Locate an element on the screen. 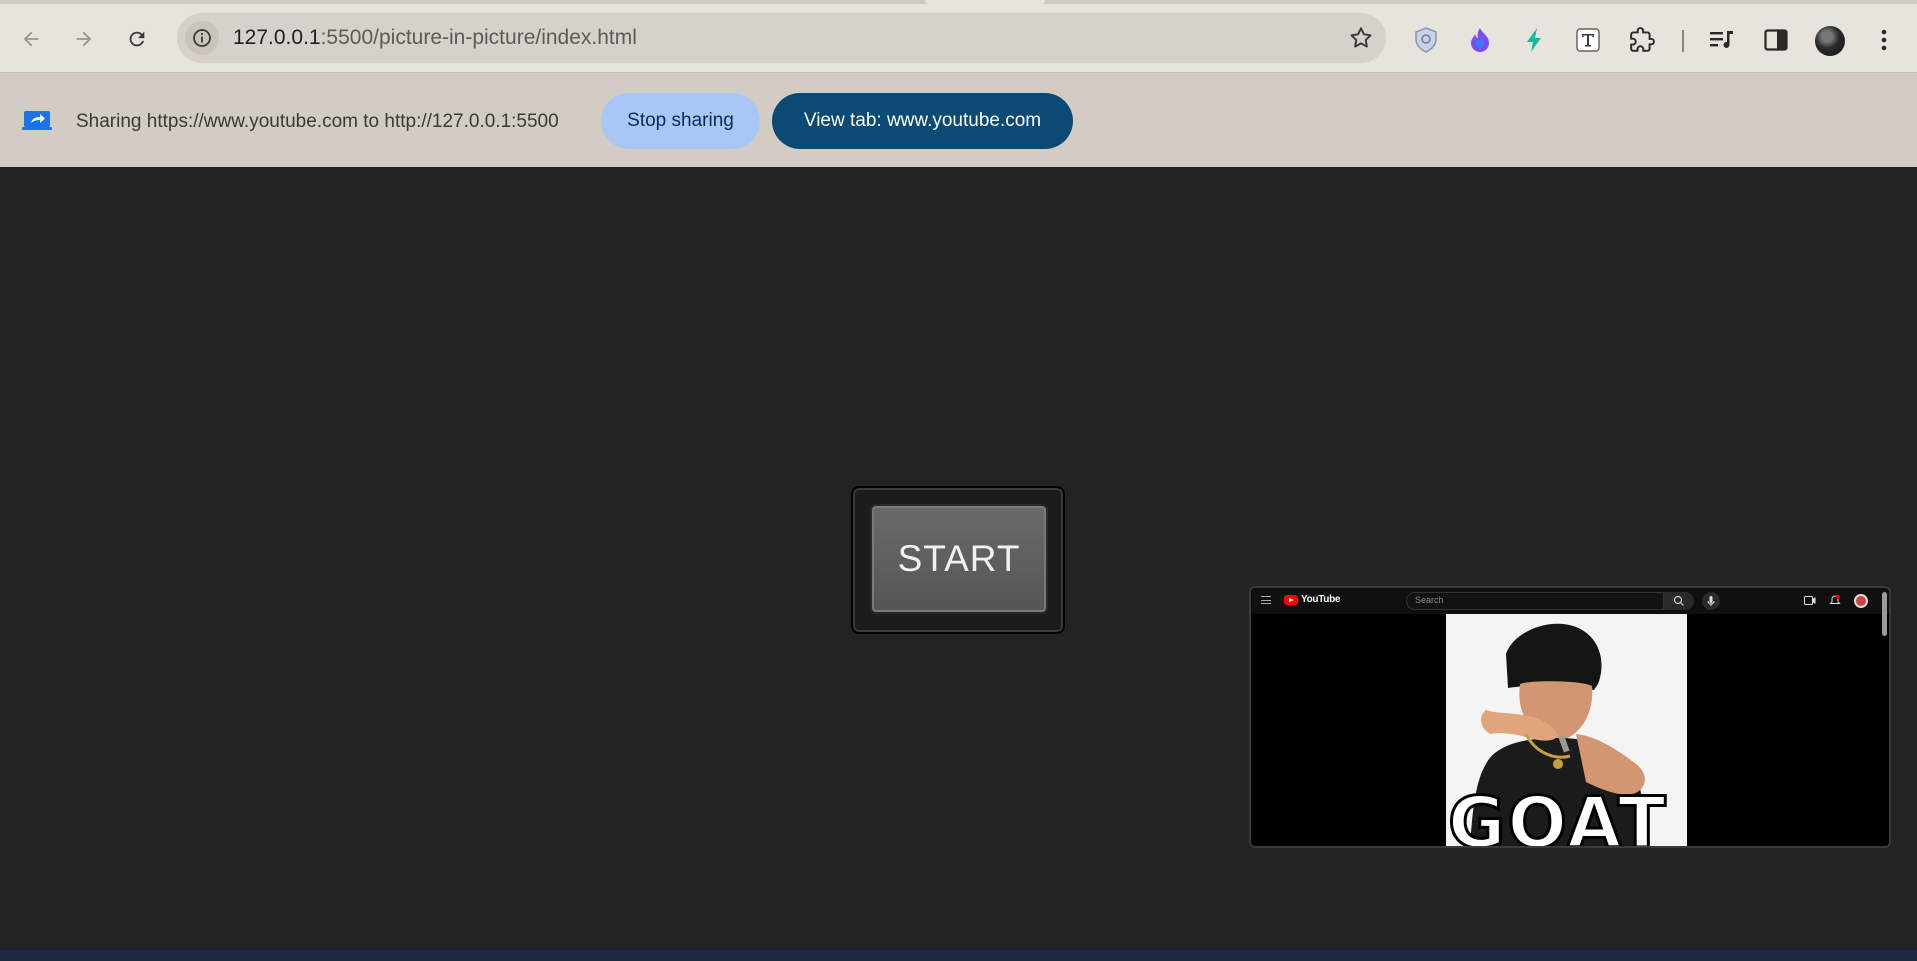 The height and width of the screenshot is (961, 1917). youtube-logo-icon is located at coordinates (1291, 600).